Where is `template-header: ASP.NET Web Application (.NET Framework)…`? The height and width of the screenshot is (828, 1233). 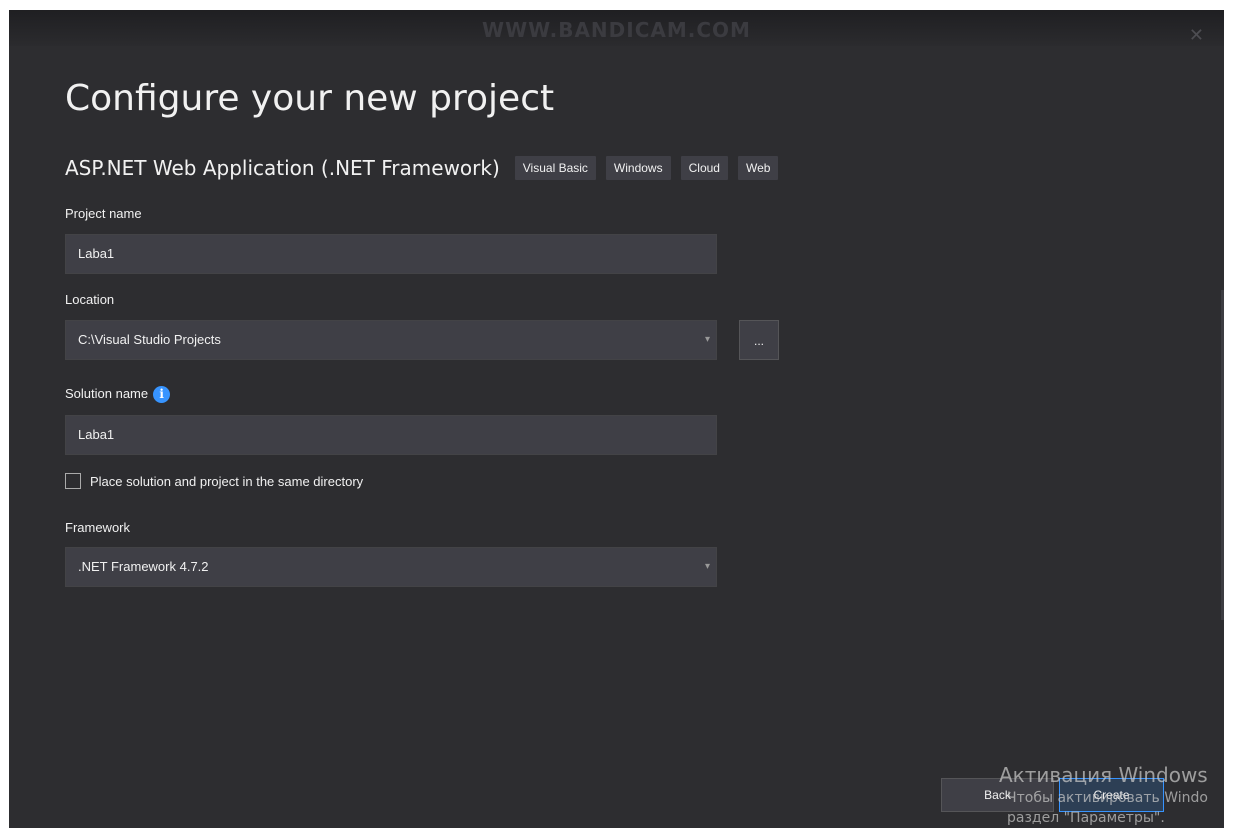
template-header: ASP.NET Web Application (.NET Framework)… is located at coordinates (426, 168).